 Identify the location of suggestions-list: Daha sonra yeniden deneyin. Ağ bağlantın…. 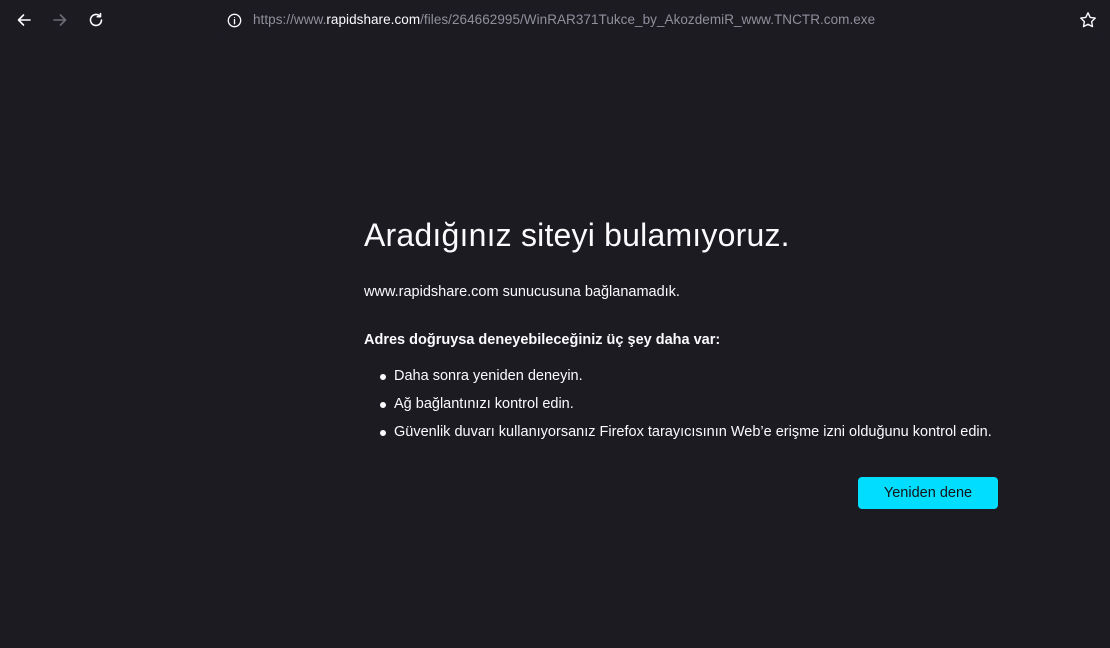
(694, 404).